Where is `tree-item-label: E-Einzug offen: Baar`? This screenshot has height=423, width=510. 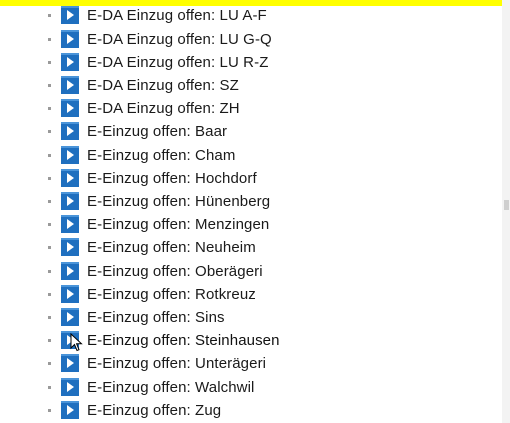
tree-item-label: E-Einzug offen: Baar is located at coordinates (157, 131).